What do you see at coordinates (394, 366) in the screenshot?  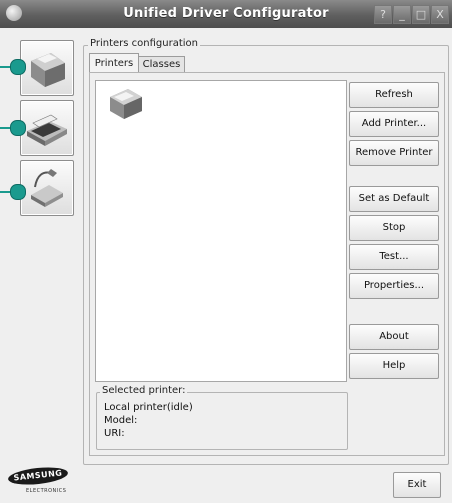 I see `help-button: Help` at bounding box center [394, 366].